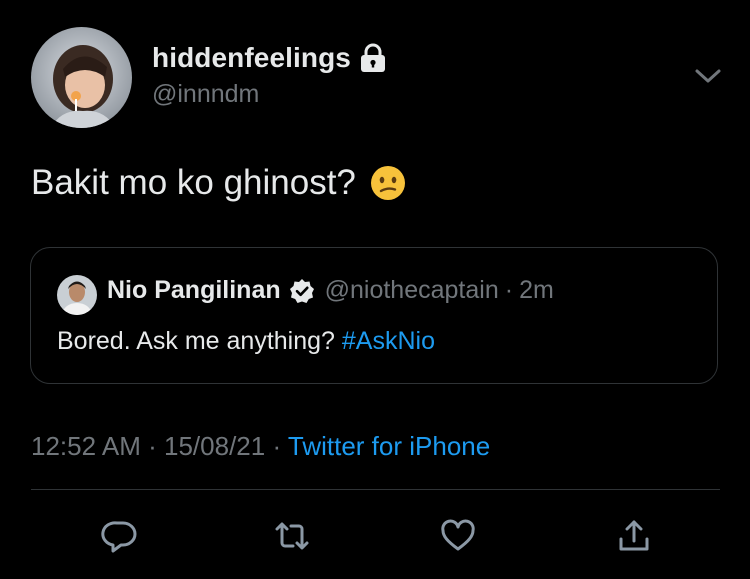 Image resolution: width=750 pixels, height=579 pixels. I want to click on reply-button, so click(120, 536).